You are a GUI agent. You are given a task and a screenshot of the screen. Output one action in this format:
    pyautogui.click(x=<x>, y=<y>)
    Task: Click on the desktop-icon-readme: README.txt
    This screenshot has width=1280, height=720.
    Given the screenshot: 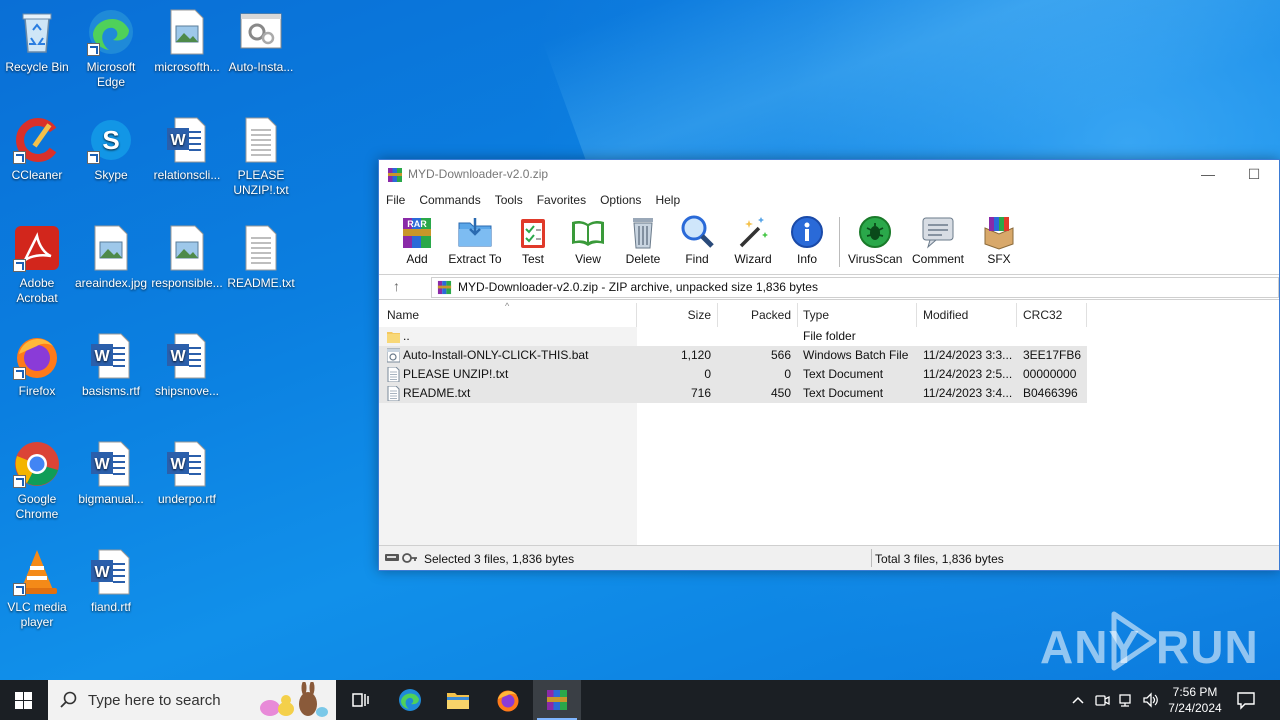 What is the action you would take?
    pyautogui.click(x=261, y=257)
    